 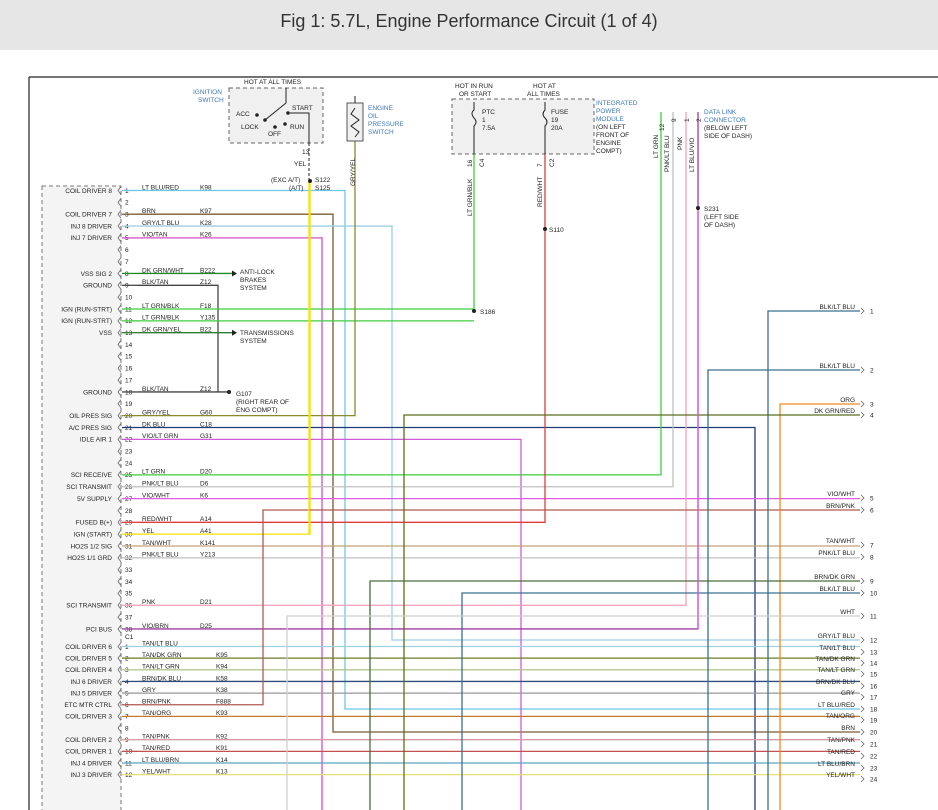 I want to click on ipm-conn-b: C2, so click(x=552, y=162).